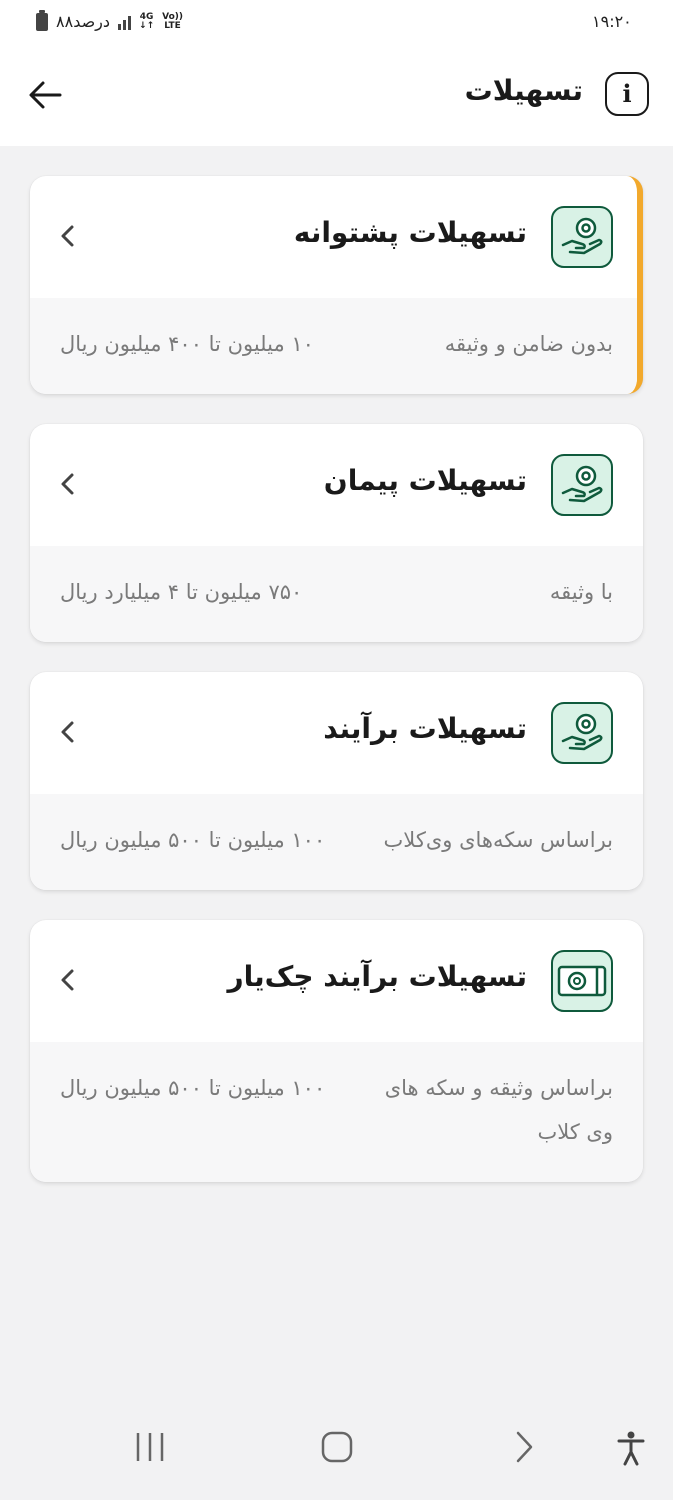 The width and height of the screenshot is (673, 1500). Describe the element at coordinates (181, 592) in the screenshot. I see `card-amount-range: ۷۵۰ میلیون تا ۴ میلیارد ریال` at that location.